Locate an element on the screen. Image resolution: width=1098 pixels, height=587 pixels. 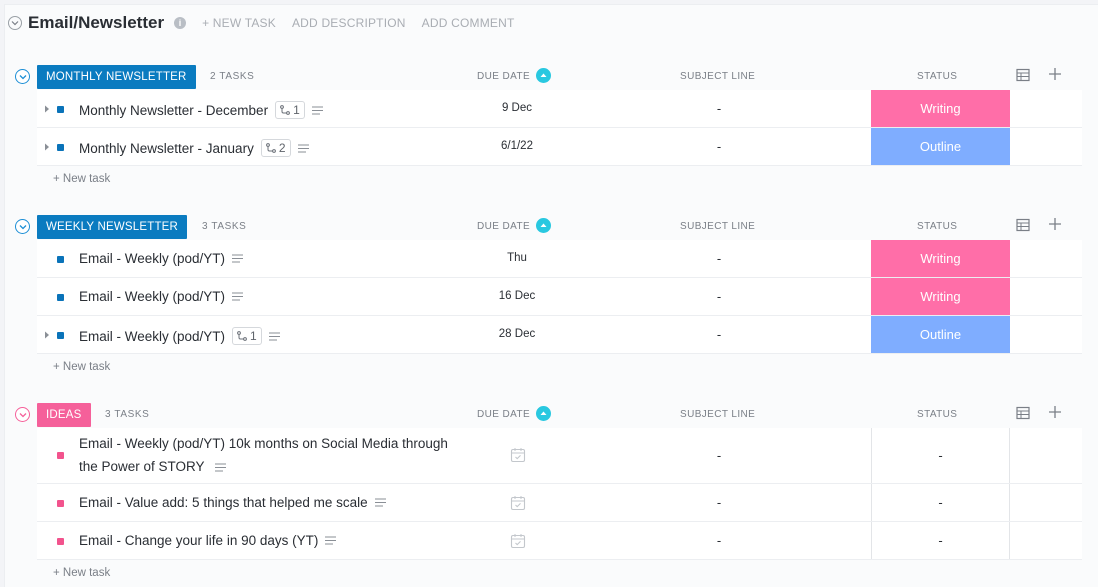
task-name-text: Email - Change your life in 90 days (YT) is located at coordinates (199, 540).